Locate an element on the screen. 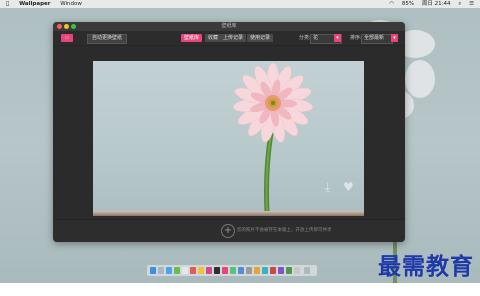 The width and height of the screenshot is (480, 296). list-icon: ☰ is located at coordinates (471, 4).